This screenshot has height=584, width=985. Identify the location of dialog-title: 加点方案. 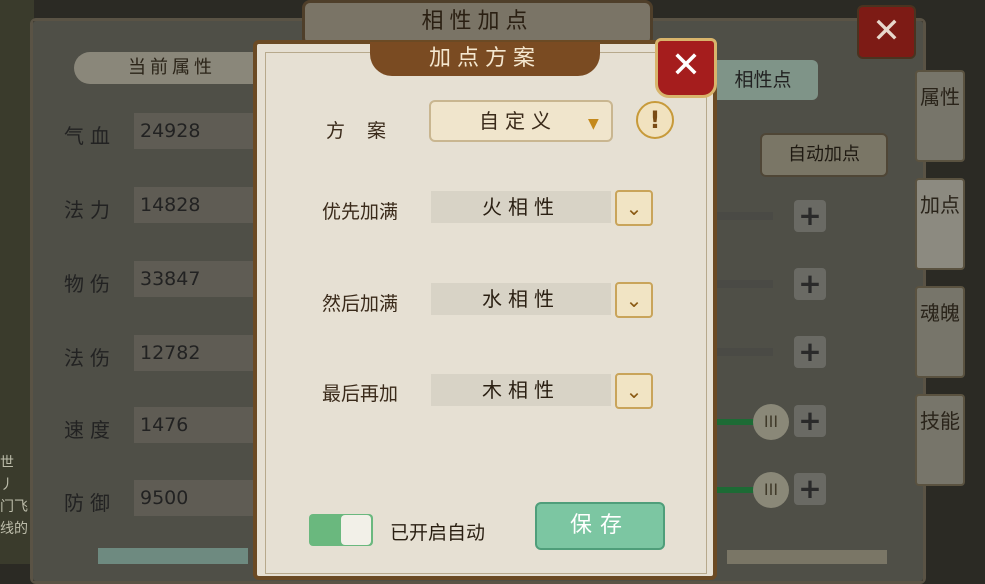
(485, 59).